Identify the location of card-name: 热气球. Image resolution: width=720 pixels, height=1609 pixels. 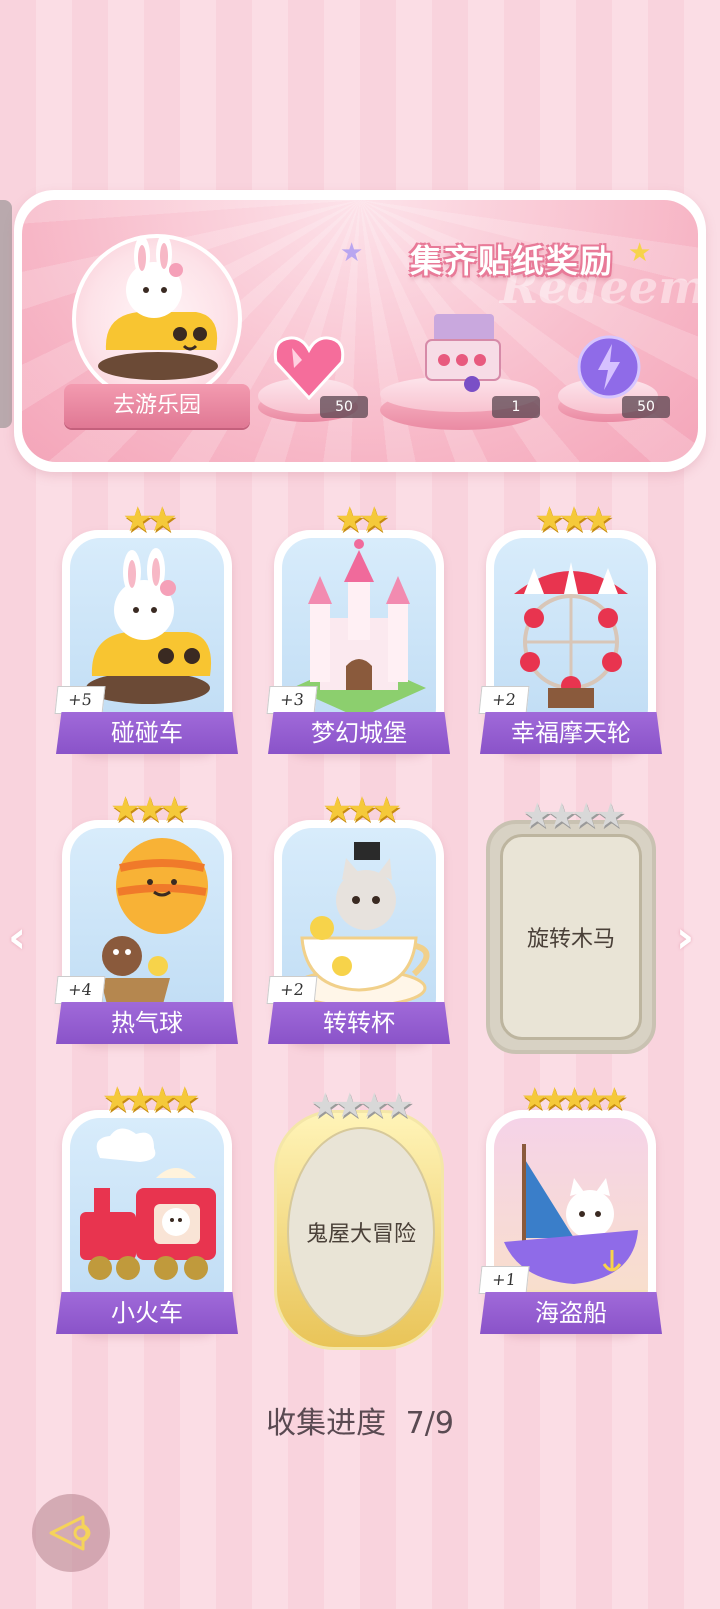
(147, 1023).